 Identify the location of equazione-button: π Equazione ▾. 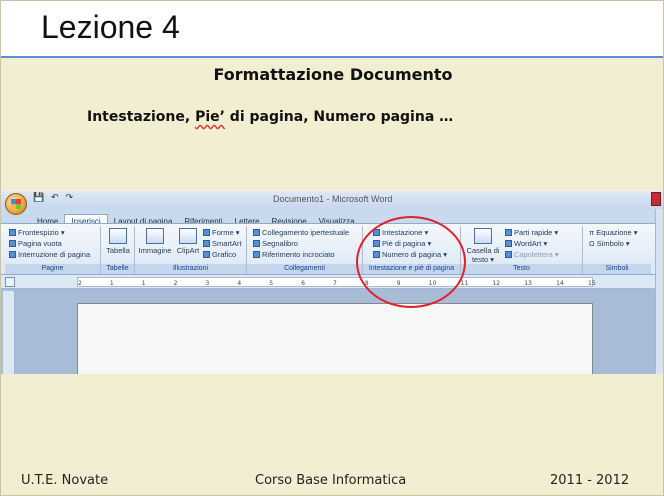
(613, 232).